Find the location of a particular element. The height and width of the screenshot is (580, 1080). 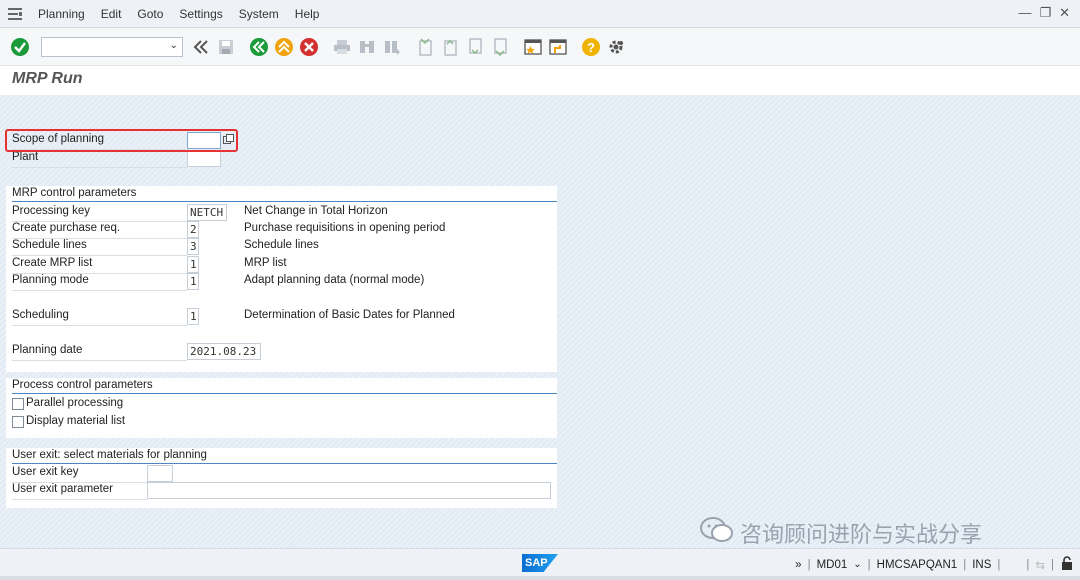

first-page-icon is located at coordinates (425, 47).